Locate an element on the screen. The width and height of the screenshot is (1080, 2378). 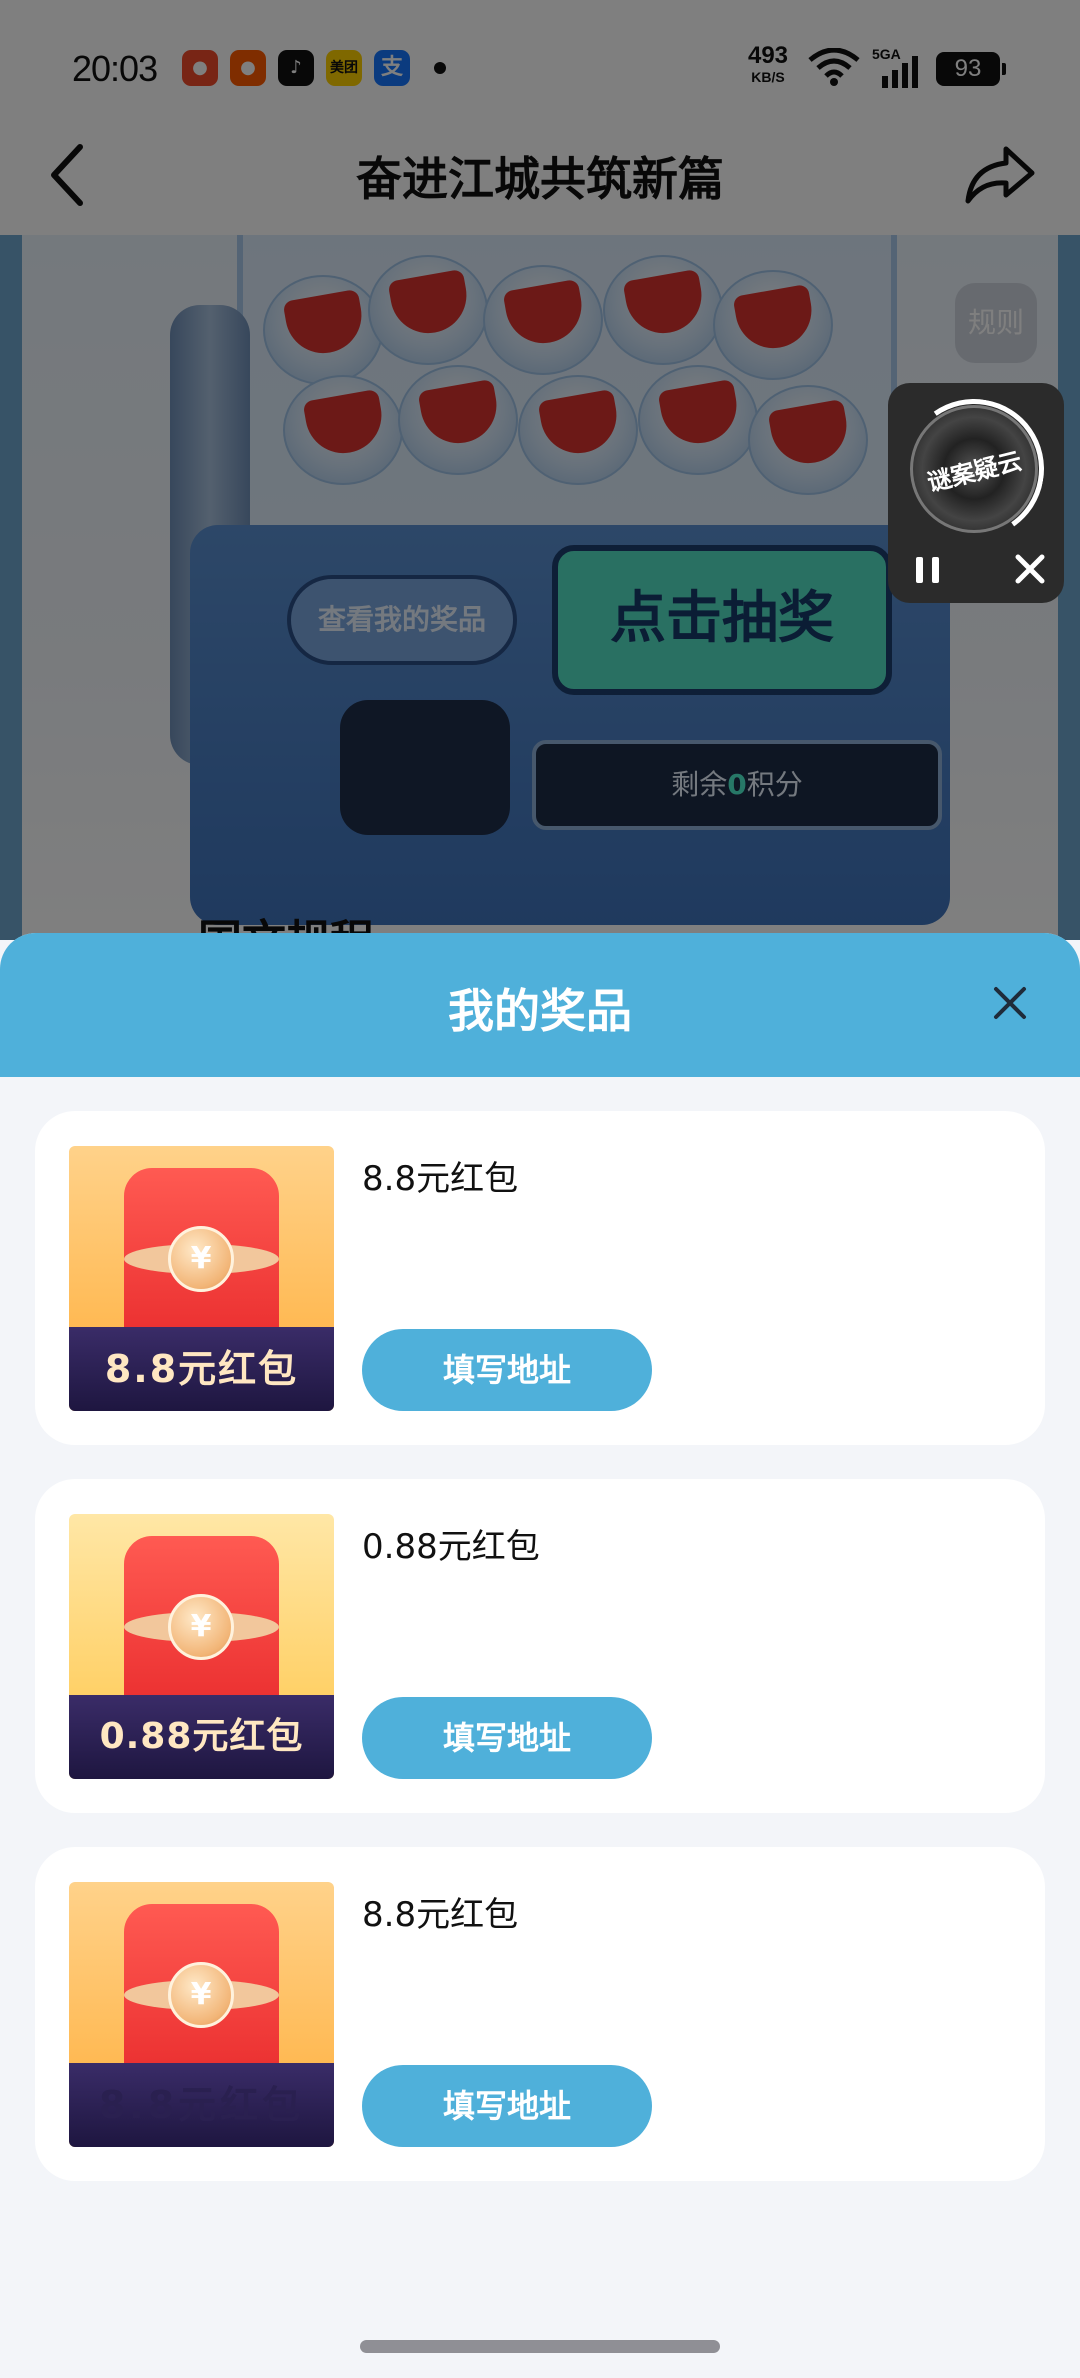
album-disc: 谜案疑云 is located at coordinates (974, 469).